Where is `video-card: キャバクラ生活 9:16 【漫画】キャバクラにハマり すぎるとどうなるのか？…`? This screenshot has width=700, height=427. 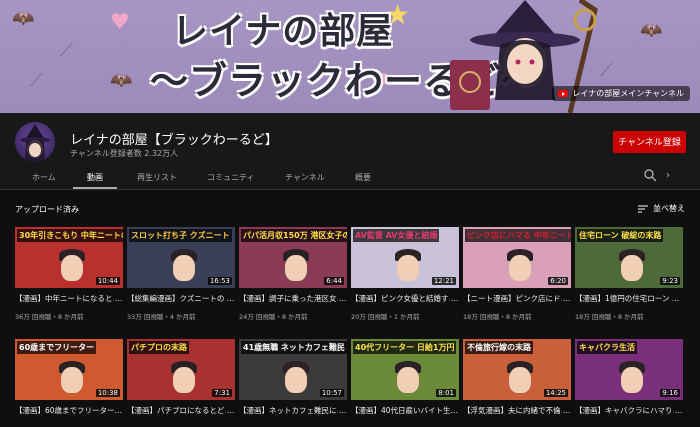 video-card: キャバクラ生活 9:16 【漫画】キャバクラにハマり すぎるとどうなるのか？… is located at coordinates (629, 383).